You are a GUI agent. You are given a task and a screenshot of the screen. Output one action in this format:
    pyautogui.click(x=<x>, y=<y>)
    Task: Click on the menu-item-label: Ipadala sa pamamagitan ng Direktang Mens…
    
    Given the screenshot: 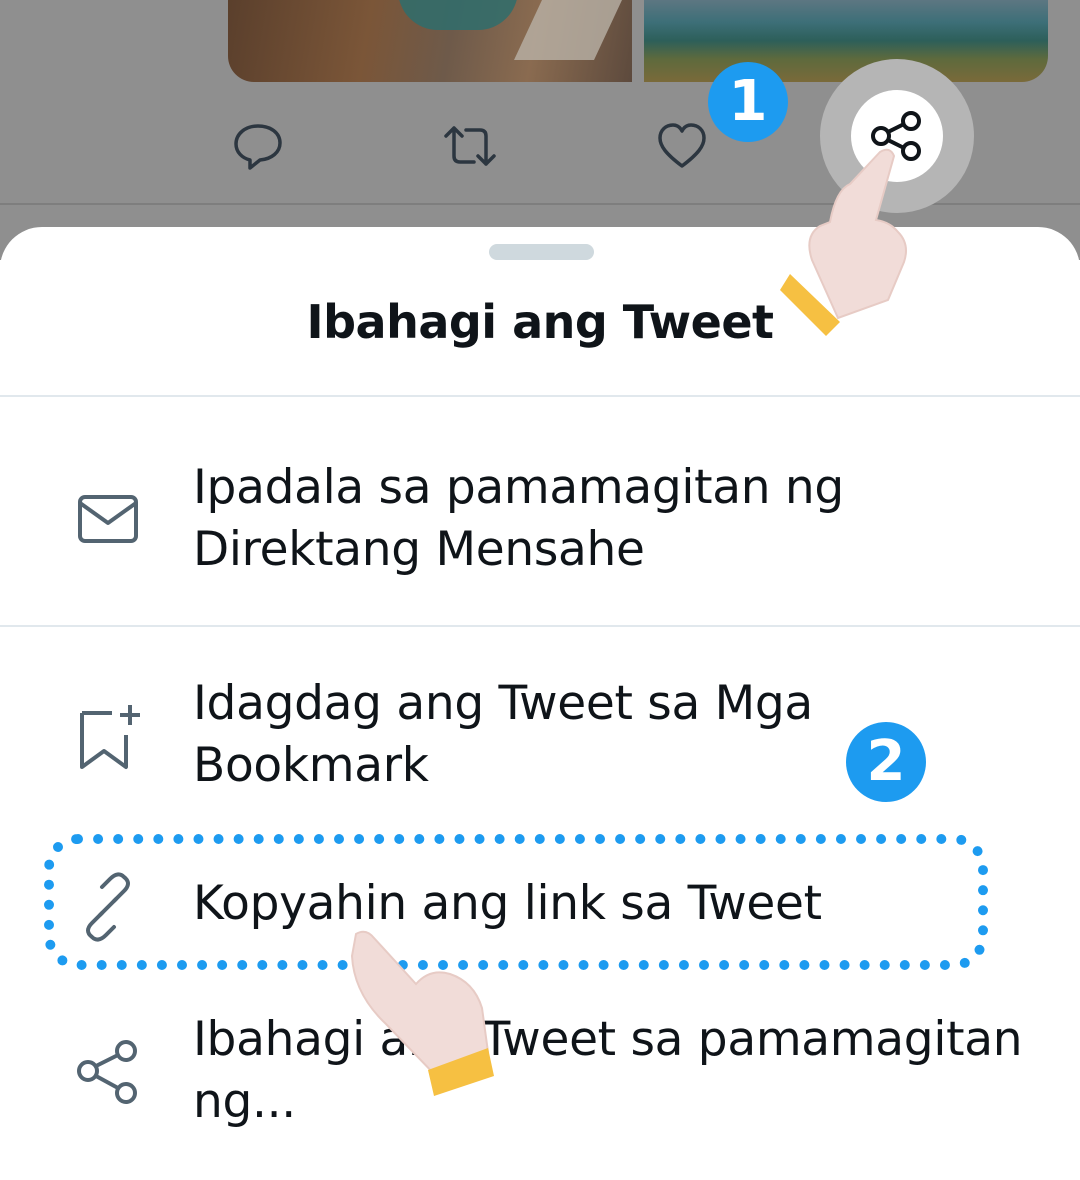 What is the action you would take?
    pyautogui.click(x=518, y=518)
    